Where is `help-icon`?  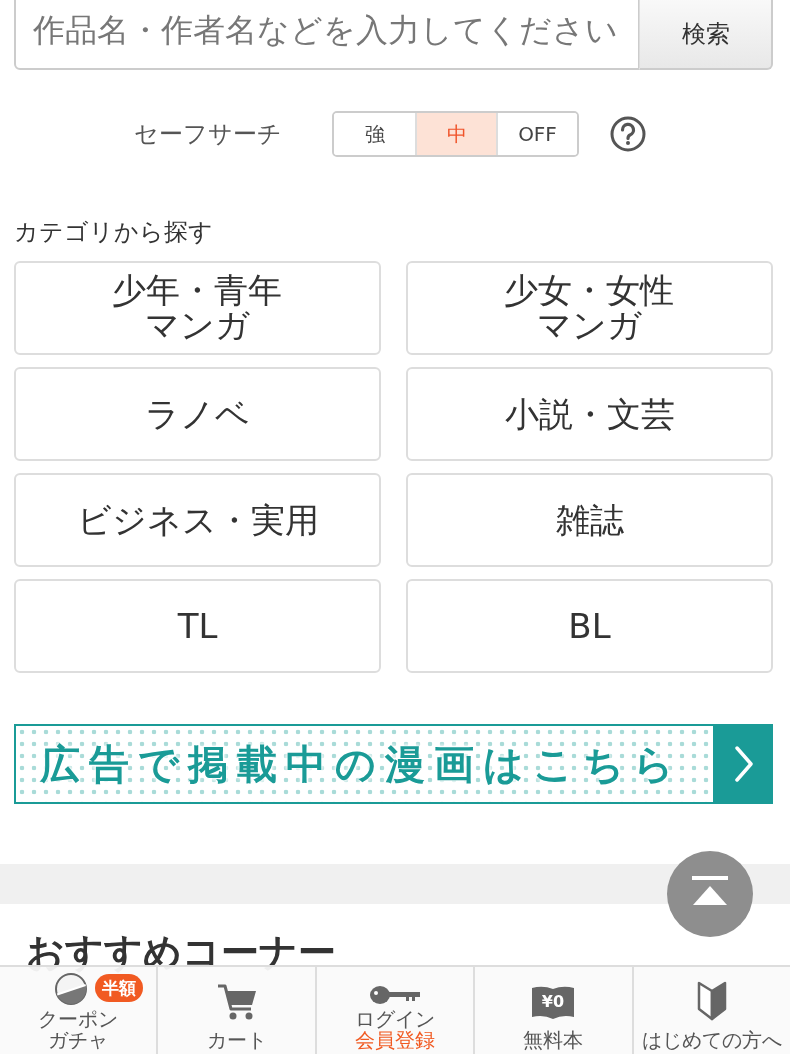
help-icon is located at coordinates (628, 134).